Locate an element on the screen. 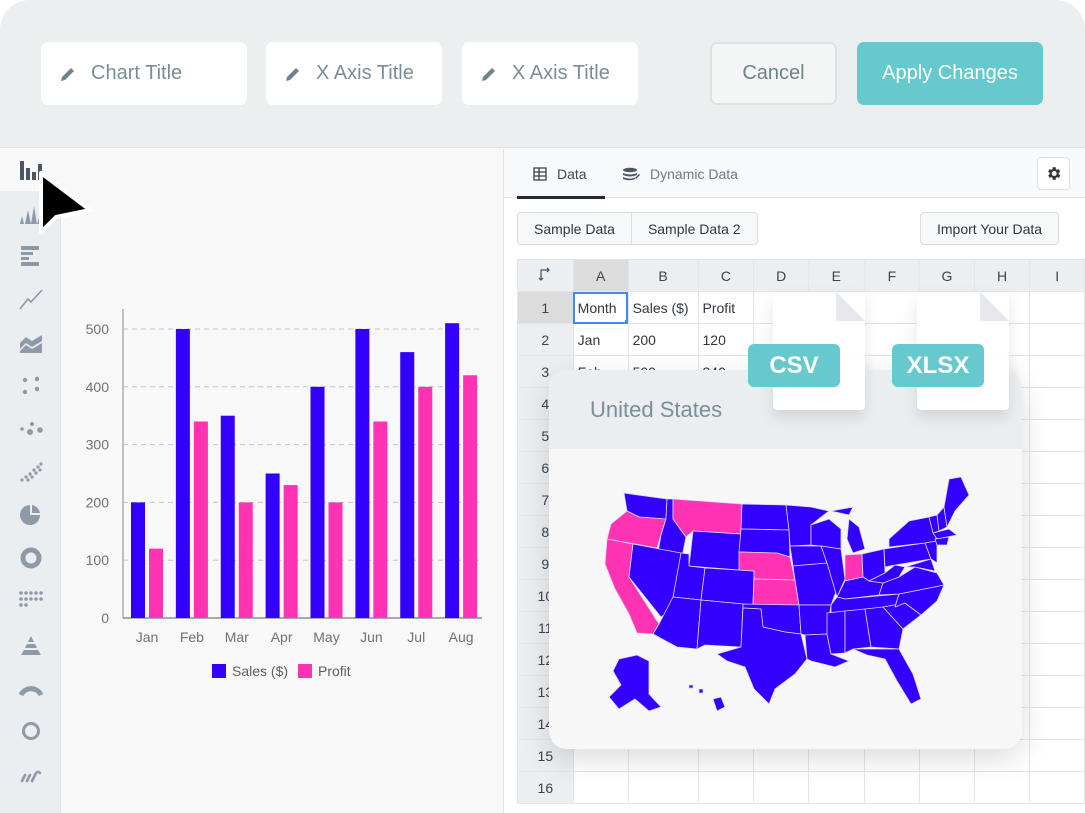 The image size is (1085, 813). cell-i16 is located at coordinates (1057, 787).